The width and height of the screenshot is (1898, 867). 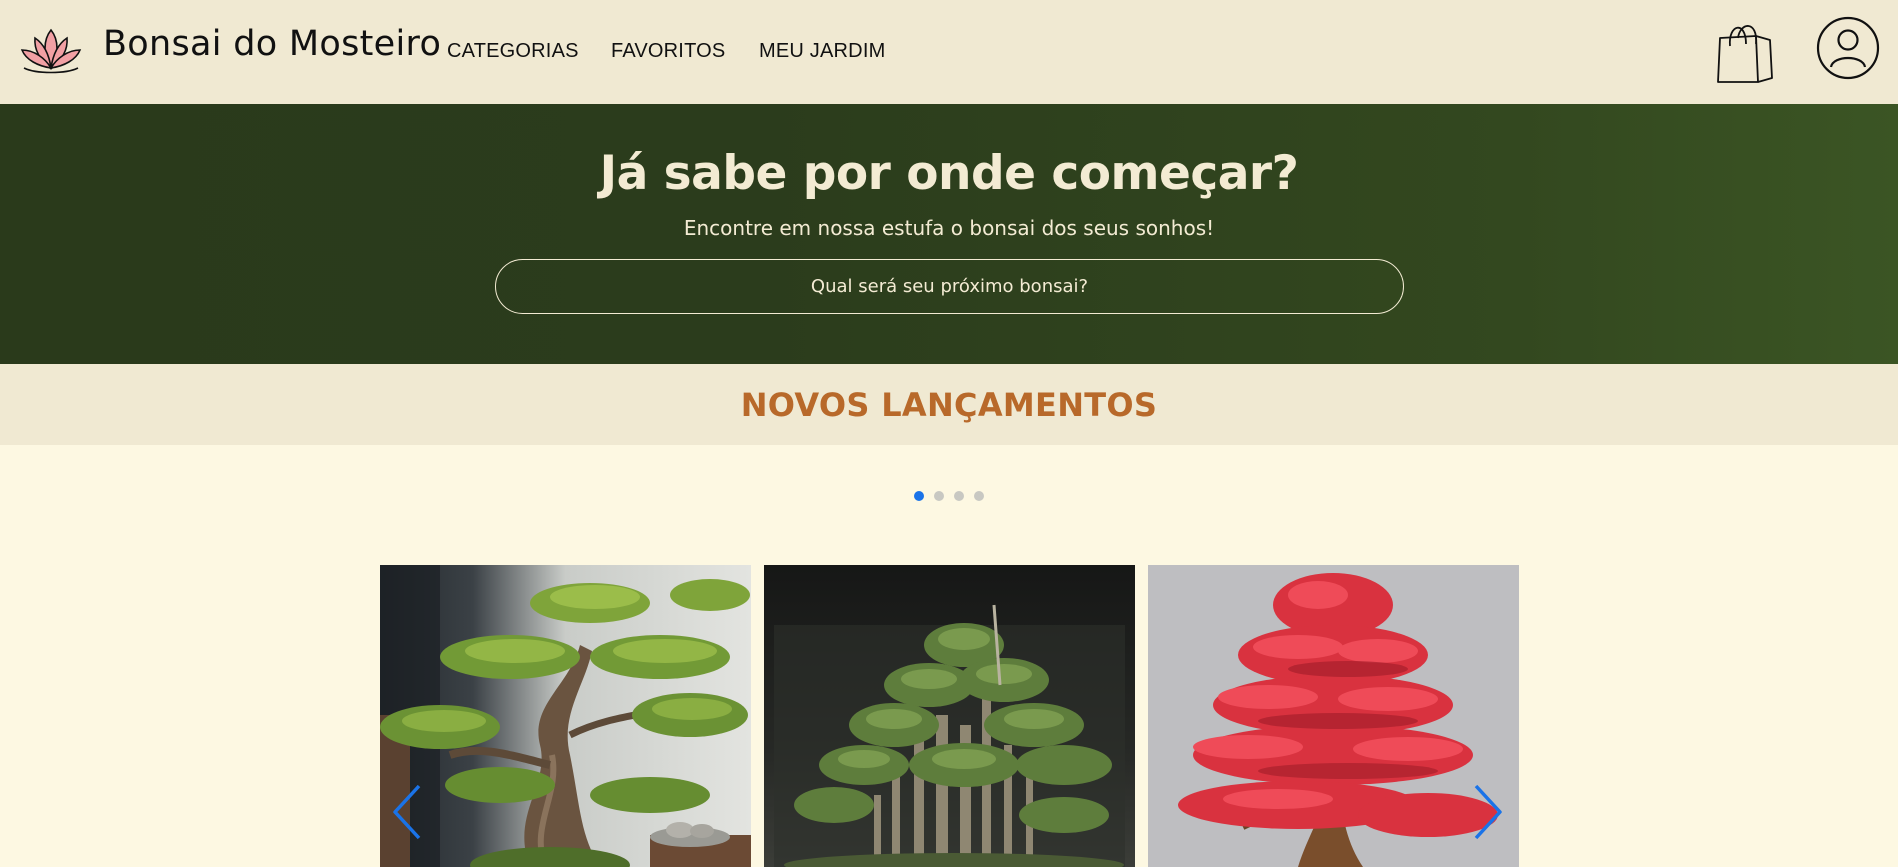 I want to click on search-input, so click(x=949, y=286).